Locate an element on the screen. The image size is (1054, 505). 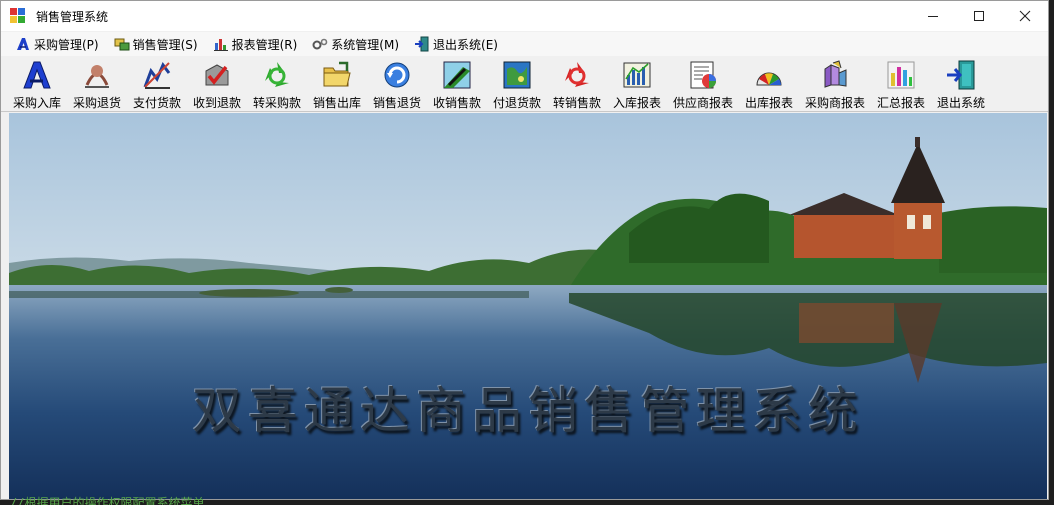
toolbar-out-report-label: 出库报表 is located at coordinates (769, 103).